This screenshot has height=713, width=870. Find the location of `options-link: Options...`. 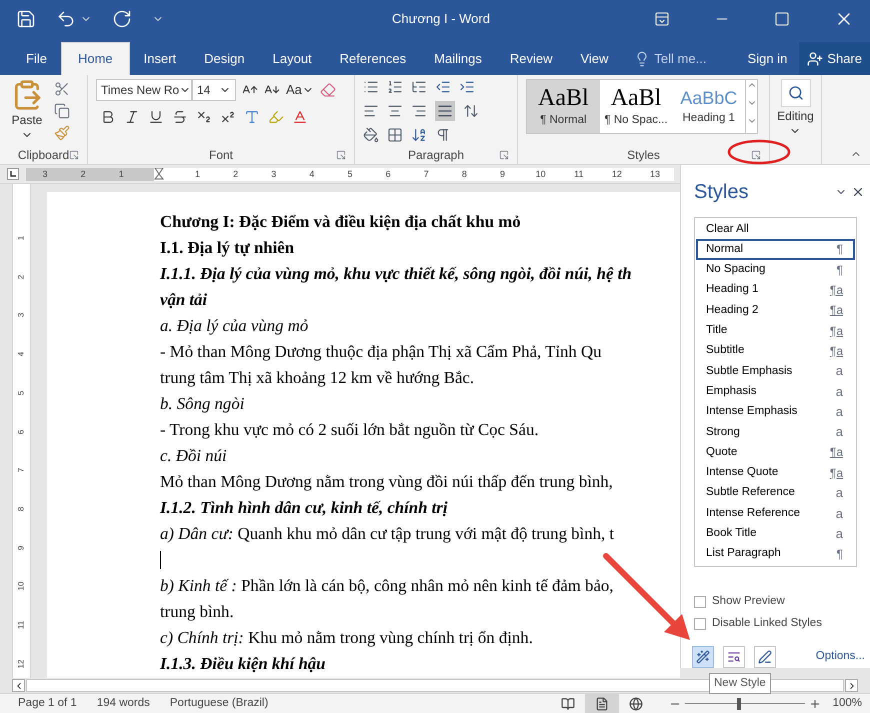

options-link: Options... is located at coordinates (840, 657).